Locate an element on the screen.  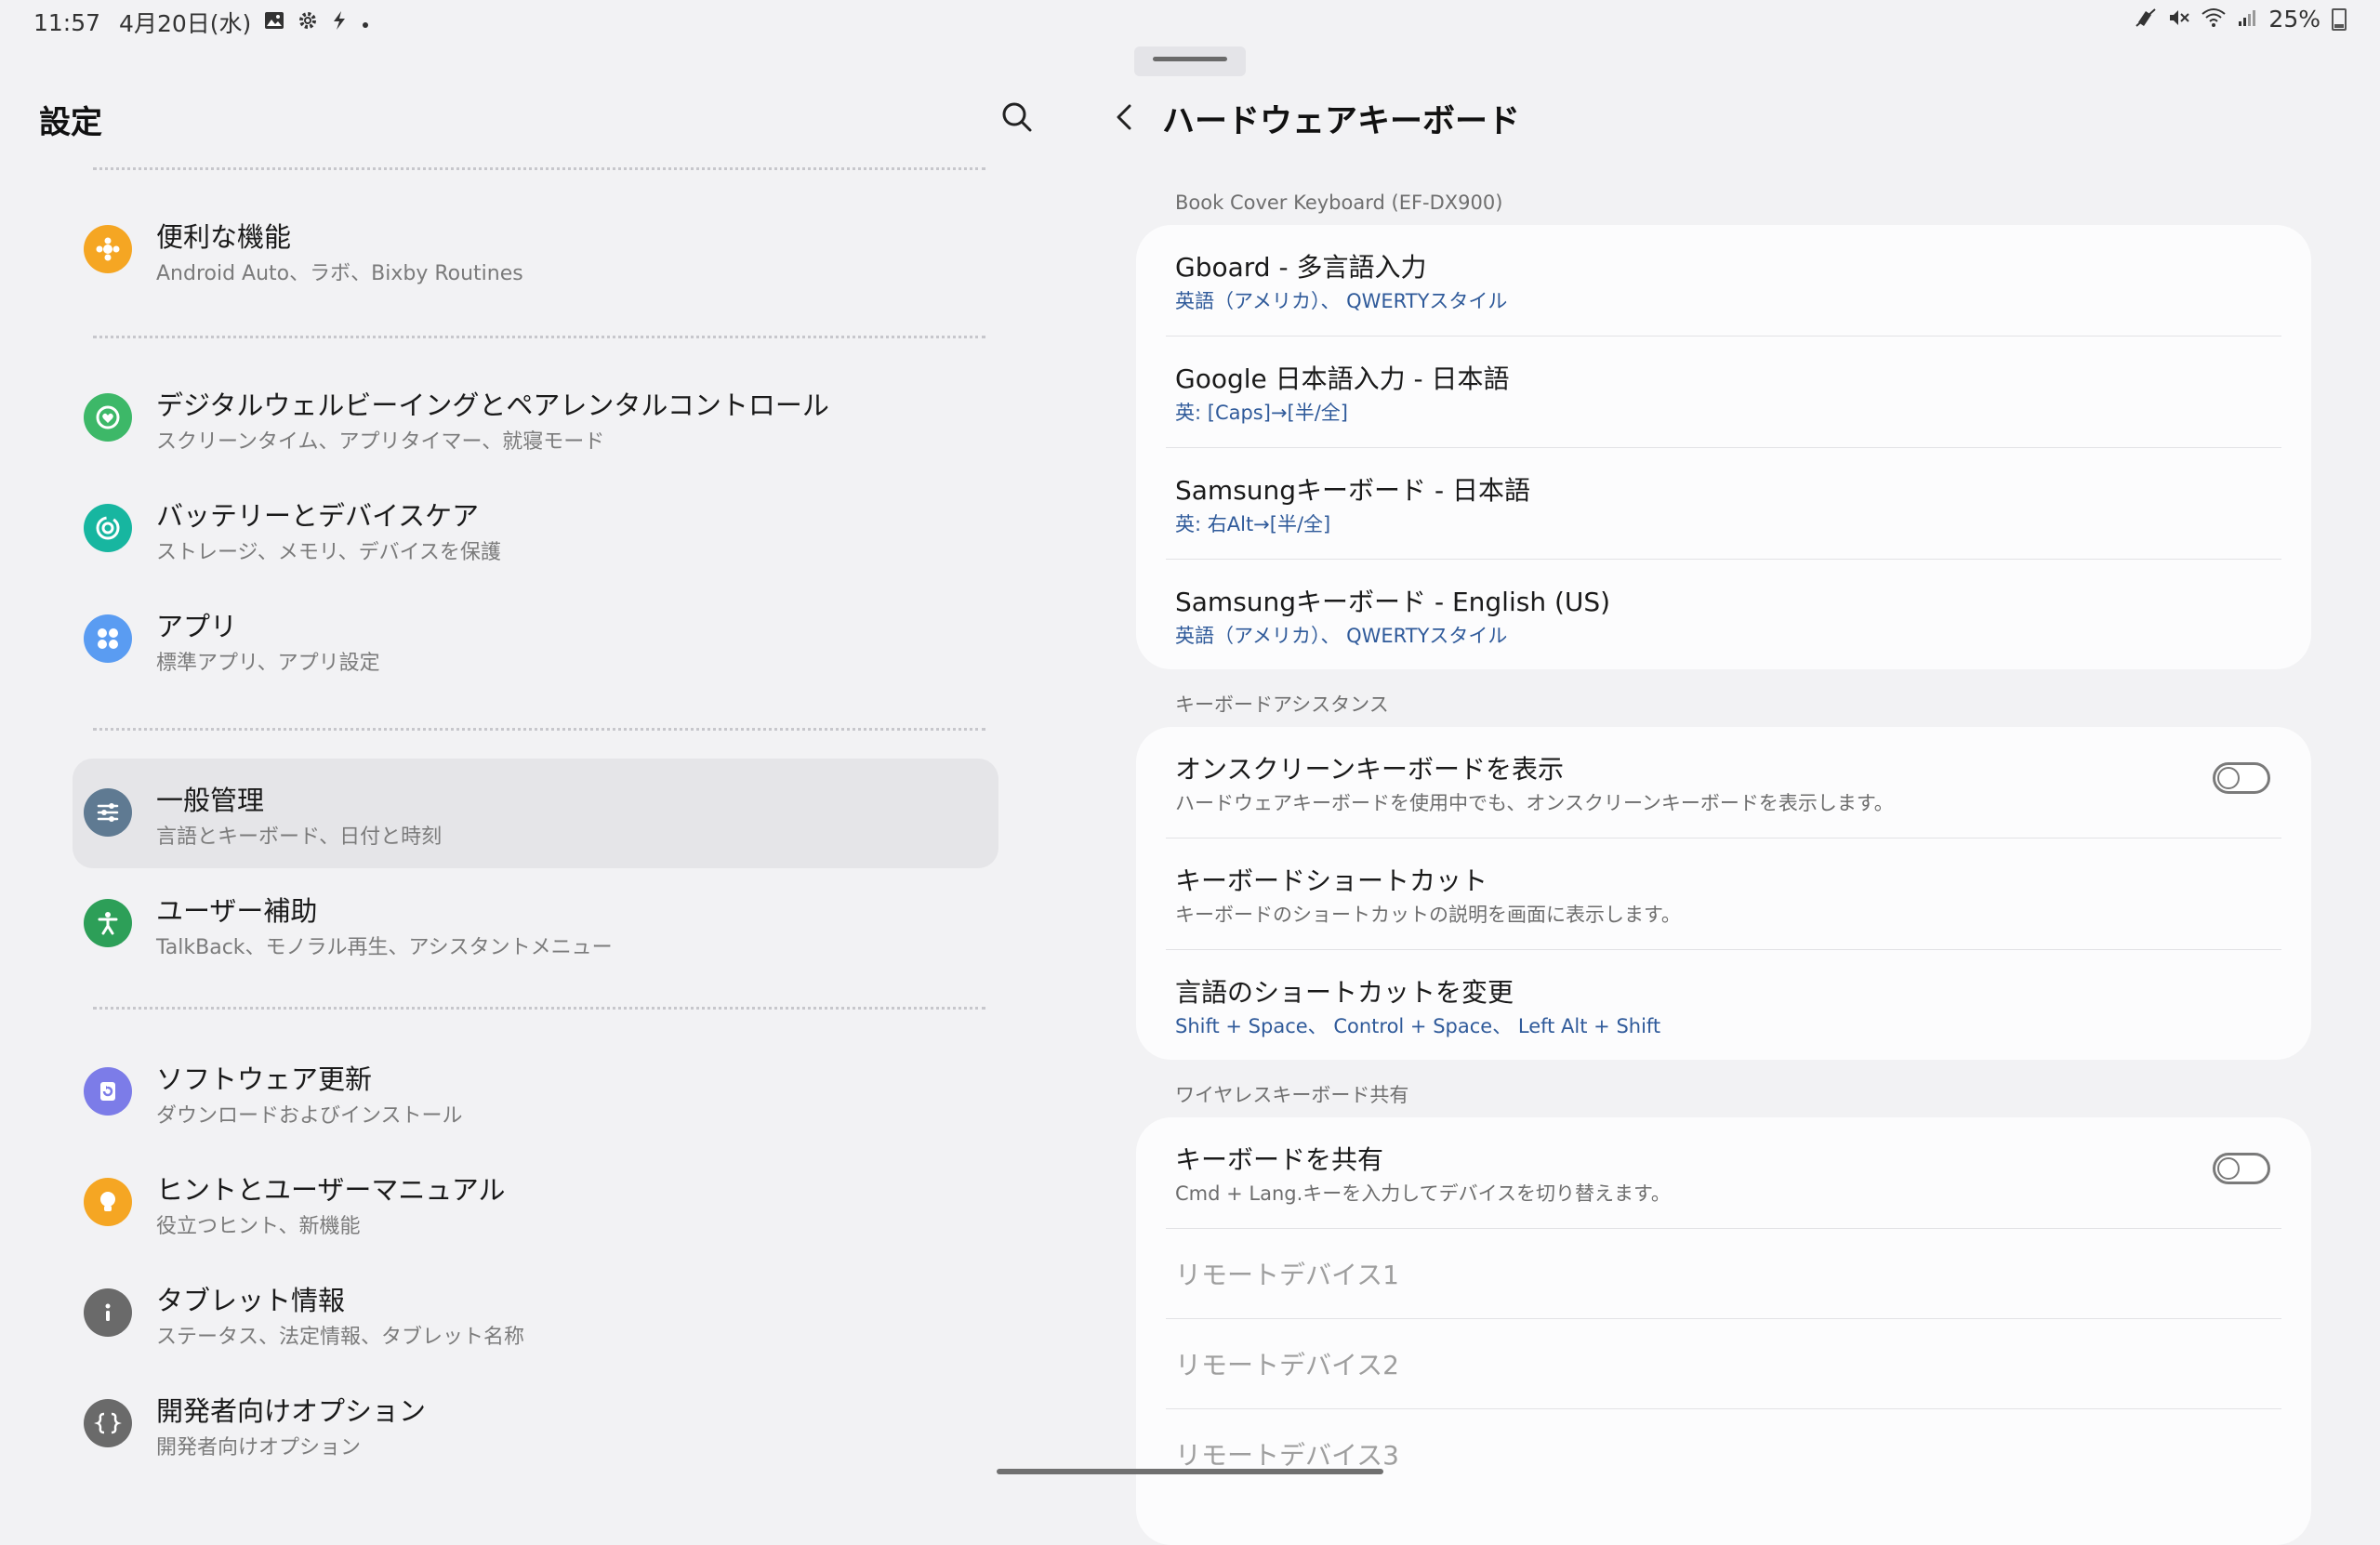
row-title: リモートデバイス3 is located at coordinates (1287, 1455).